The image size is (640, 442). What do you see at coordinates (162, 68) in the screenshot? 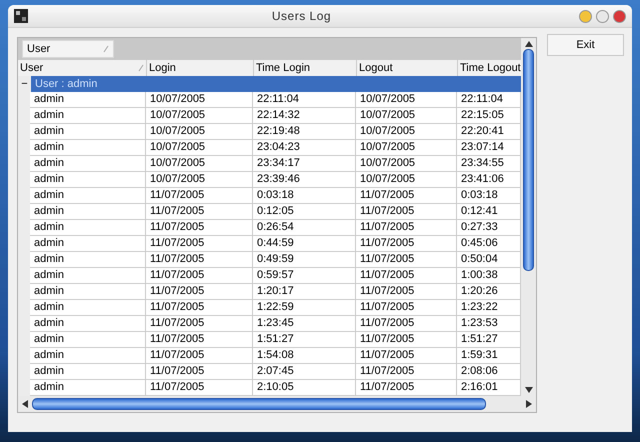
I see `header-label: Login` at bounding box center [162, 68].